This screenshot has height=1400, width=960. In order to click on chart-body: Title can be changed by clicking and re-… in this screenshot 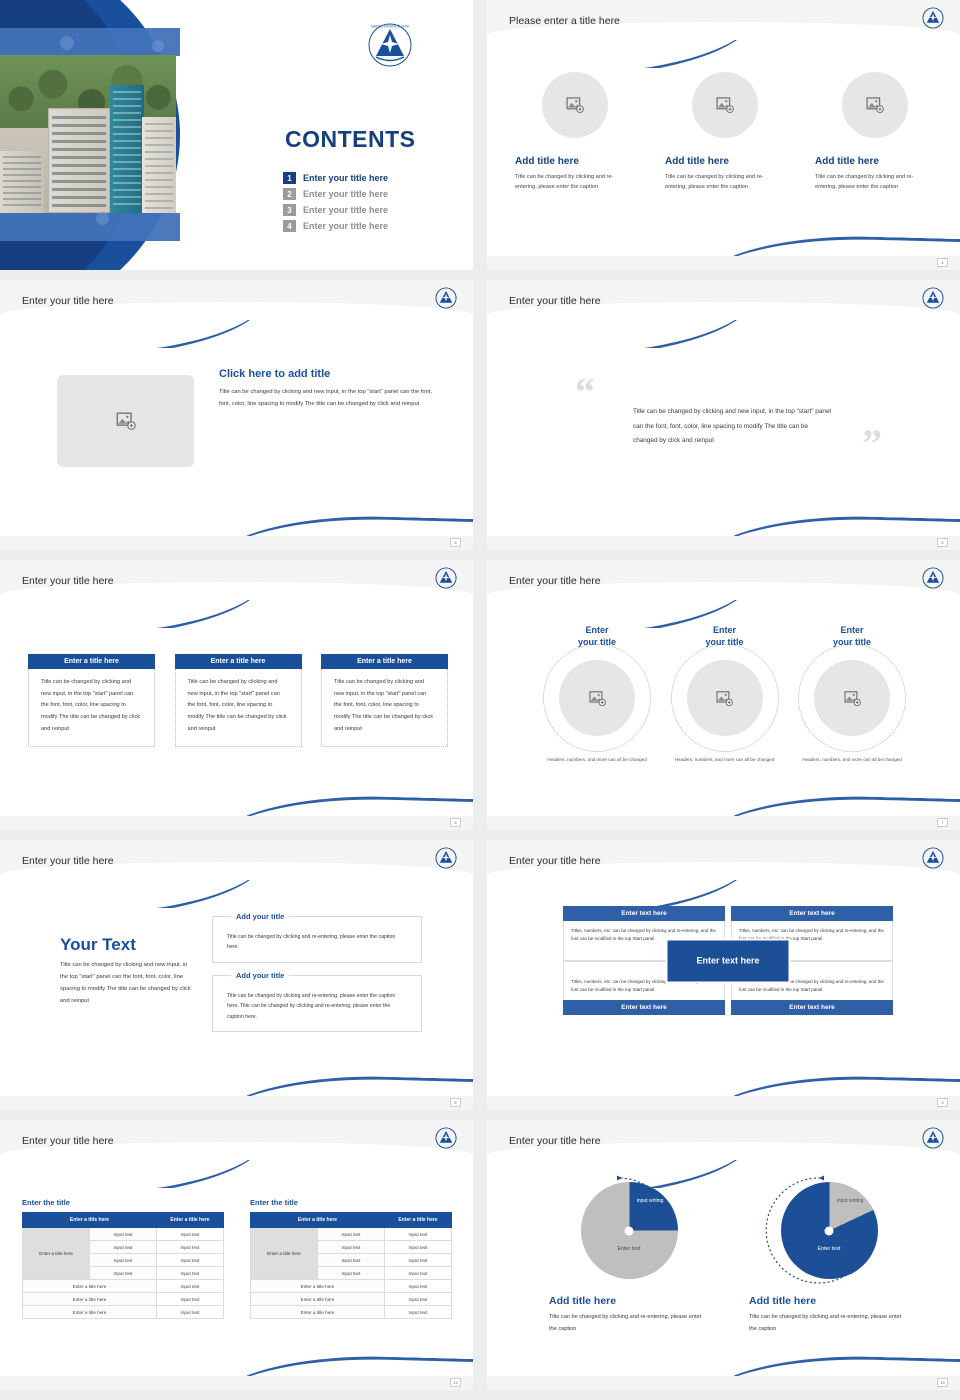, I will do `click(625, 1323)`.